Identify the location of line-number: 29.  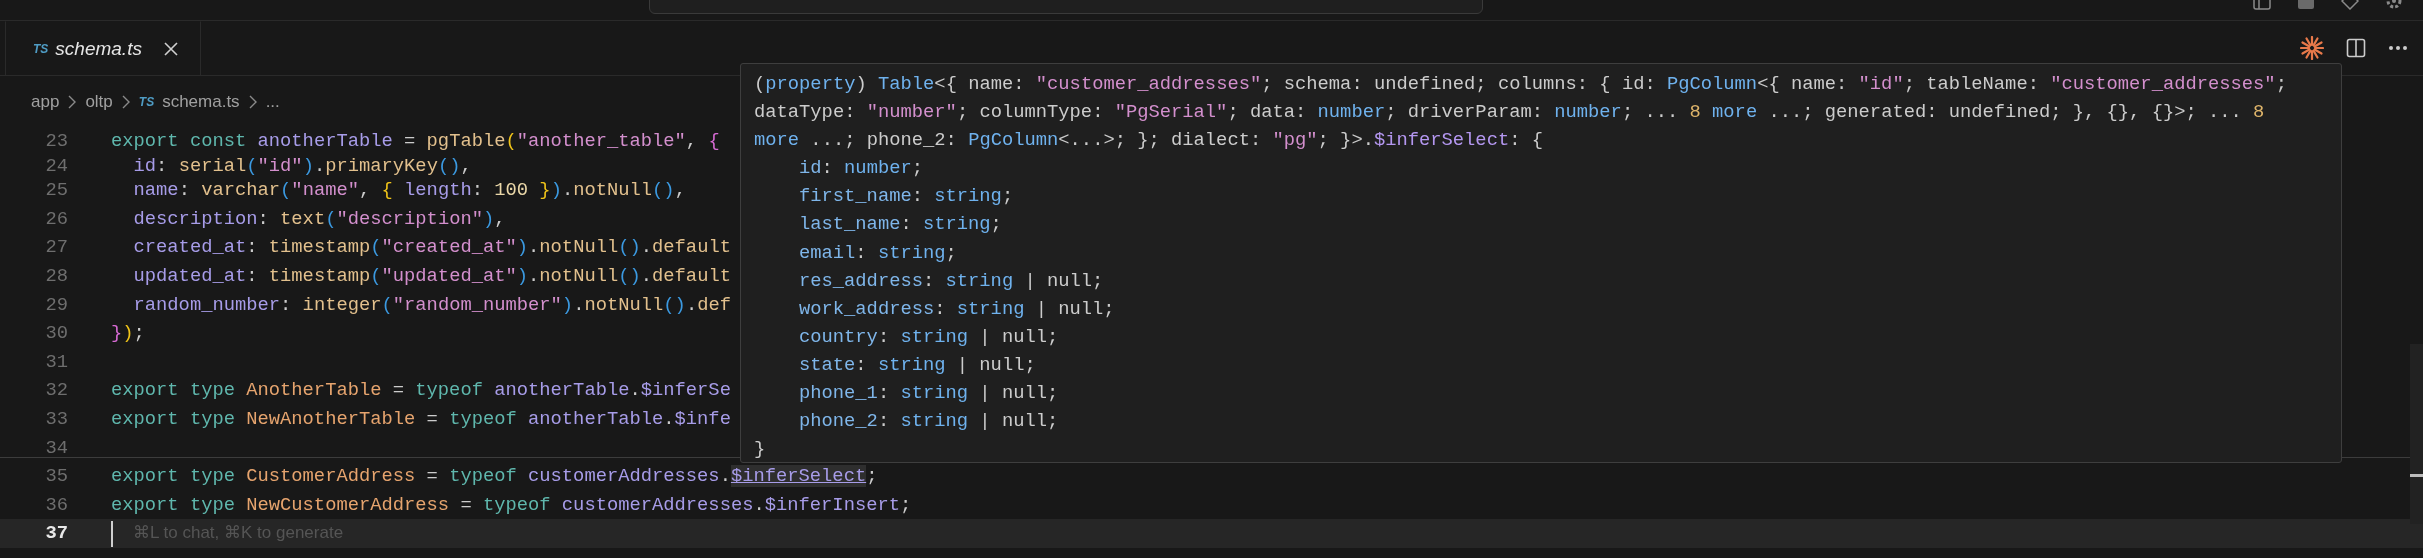
(56, 305).